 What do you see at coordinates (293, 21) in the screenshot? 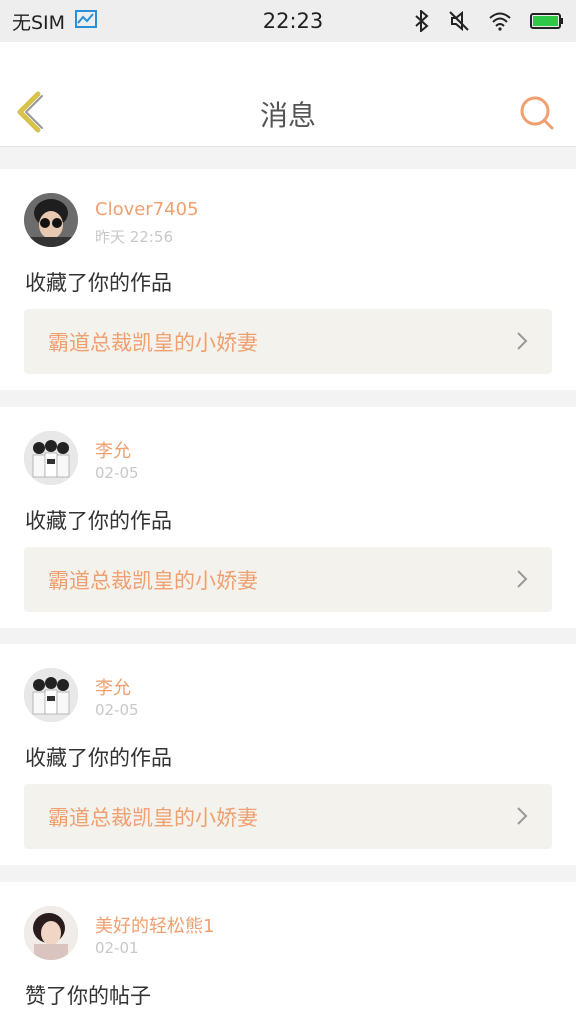
I see `clock: 22:23` at bounding box center [293, 21].